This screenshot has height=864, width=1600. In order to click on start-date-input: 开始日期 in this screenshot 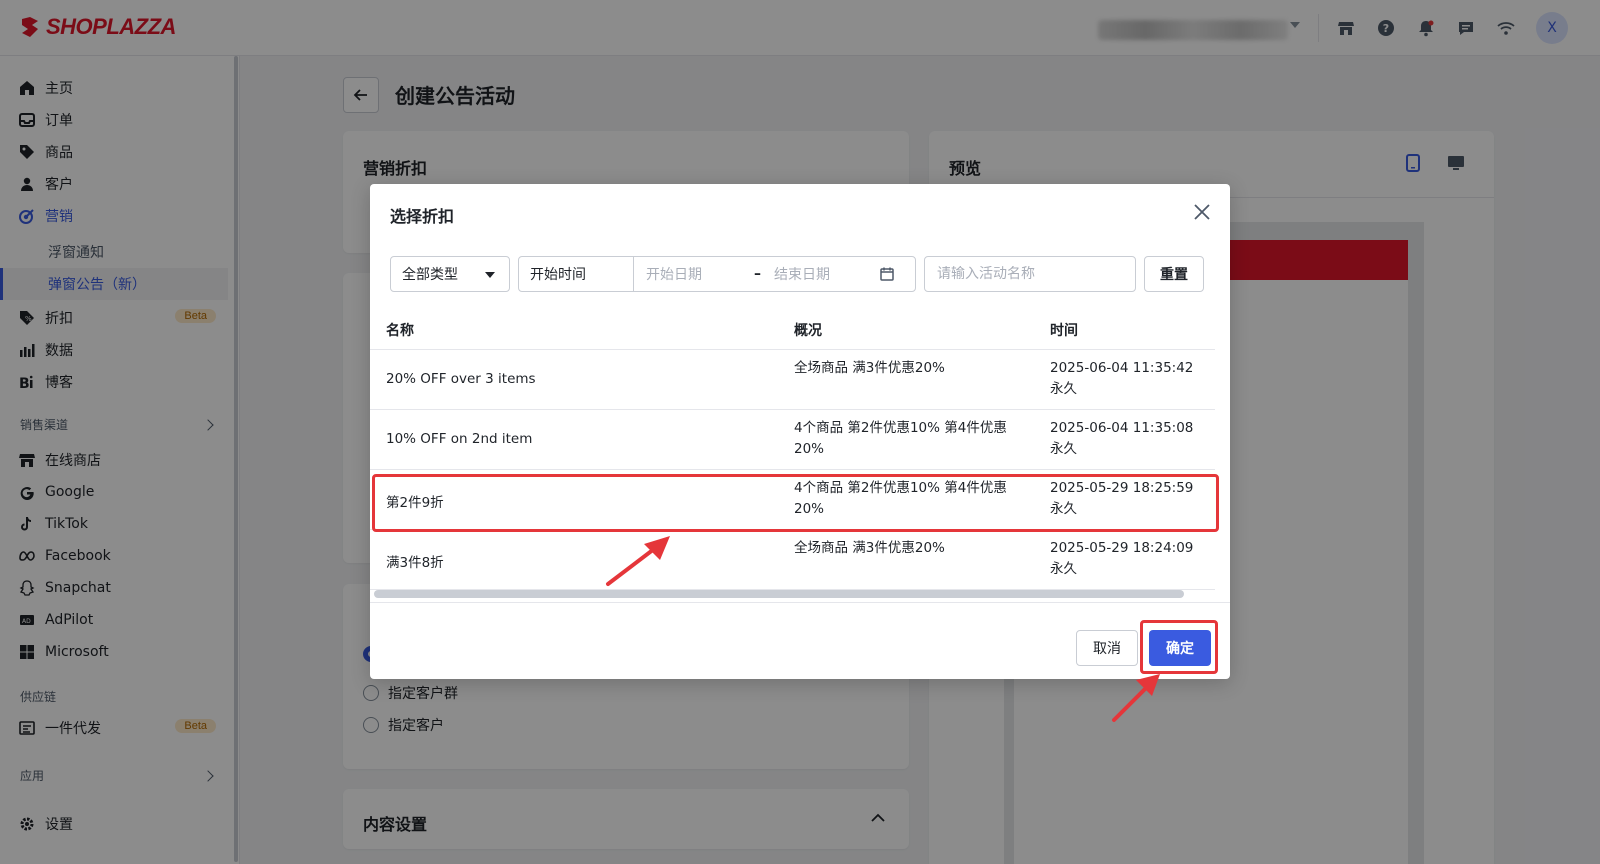, I will do `click(694, 274)`.